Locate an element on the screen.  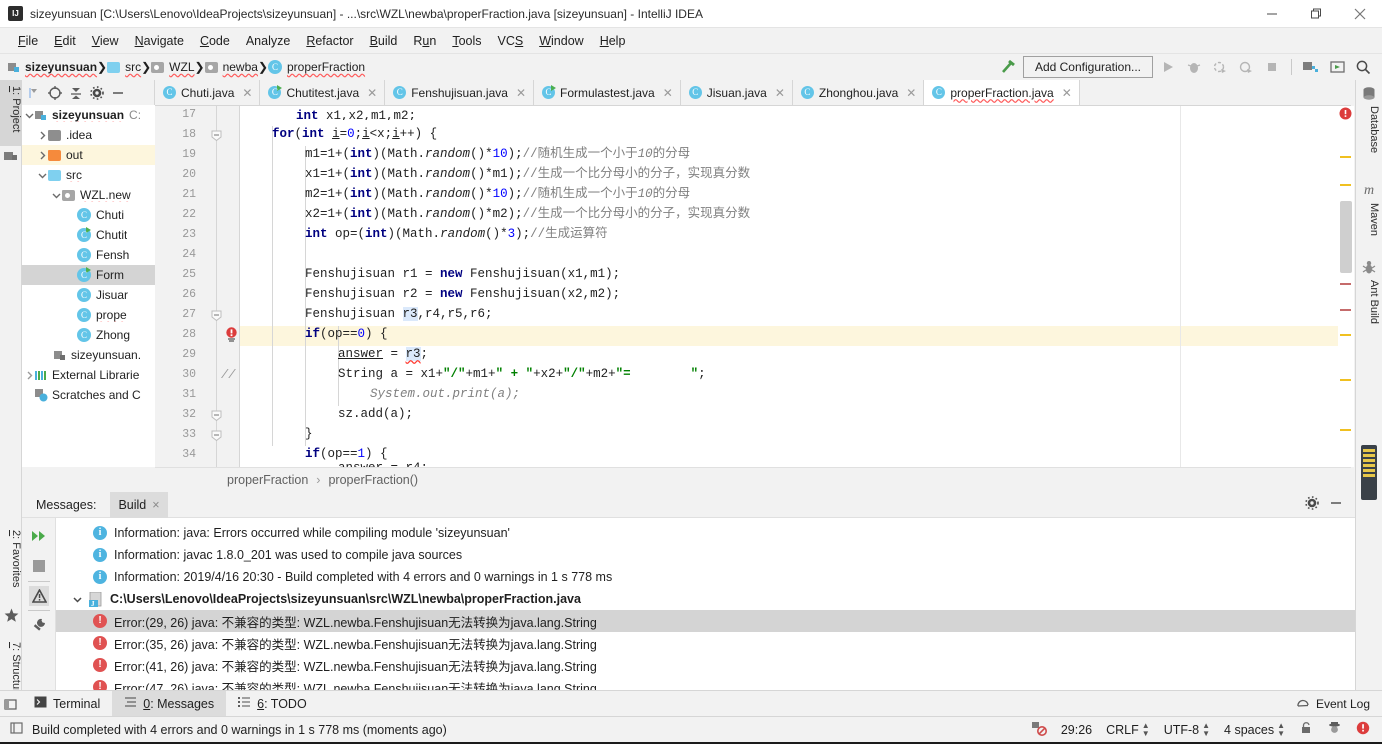
no-vcs-icon is located at coordinates (1039, 729).